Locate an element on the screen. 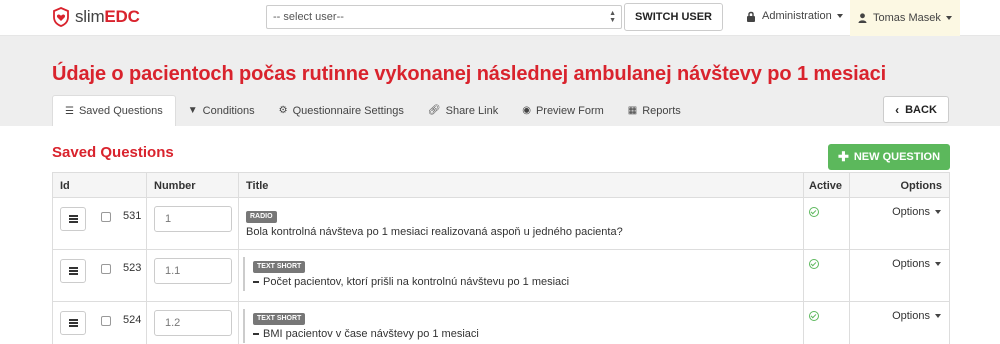  number-input: 1 is located at coordinates (193, 219).